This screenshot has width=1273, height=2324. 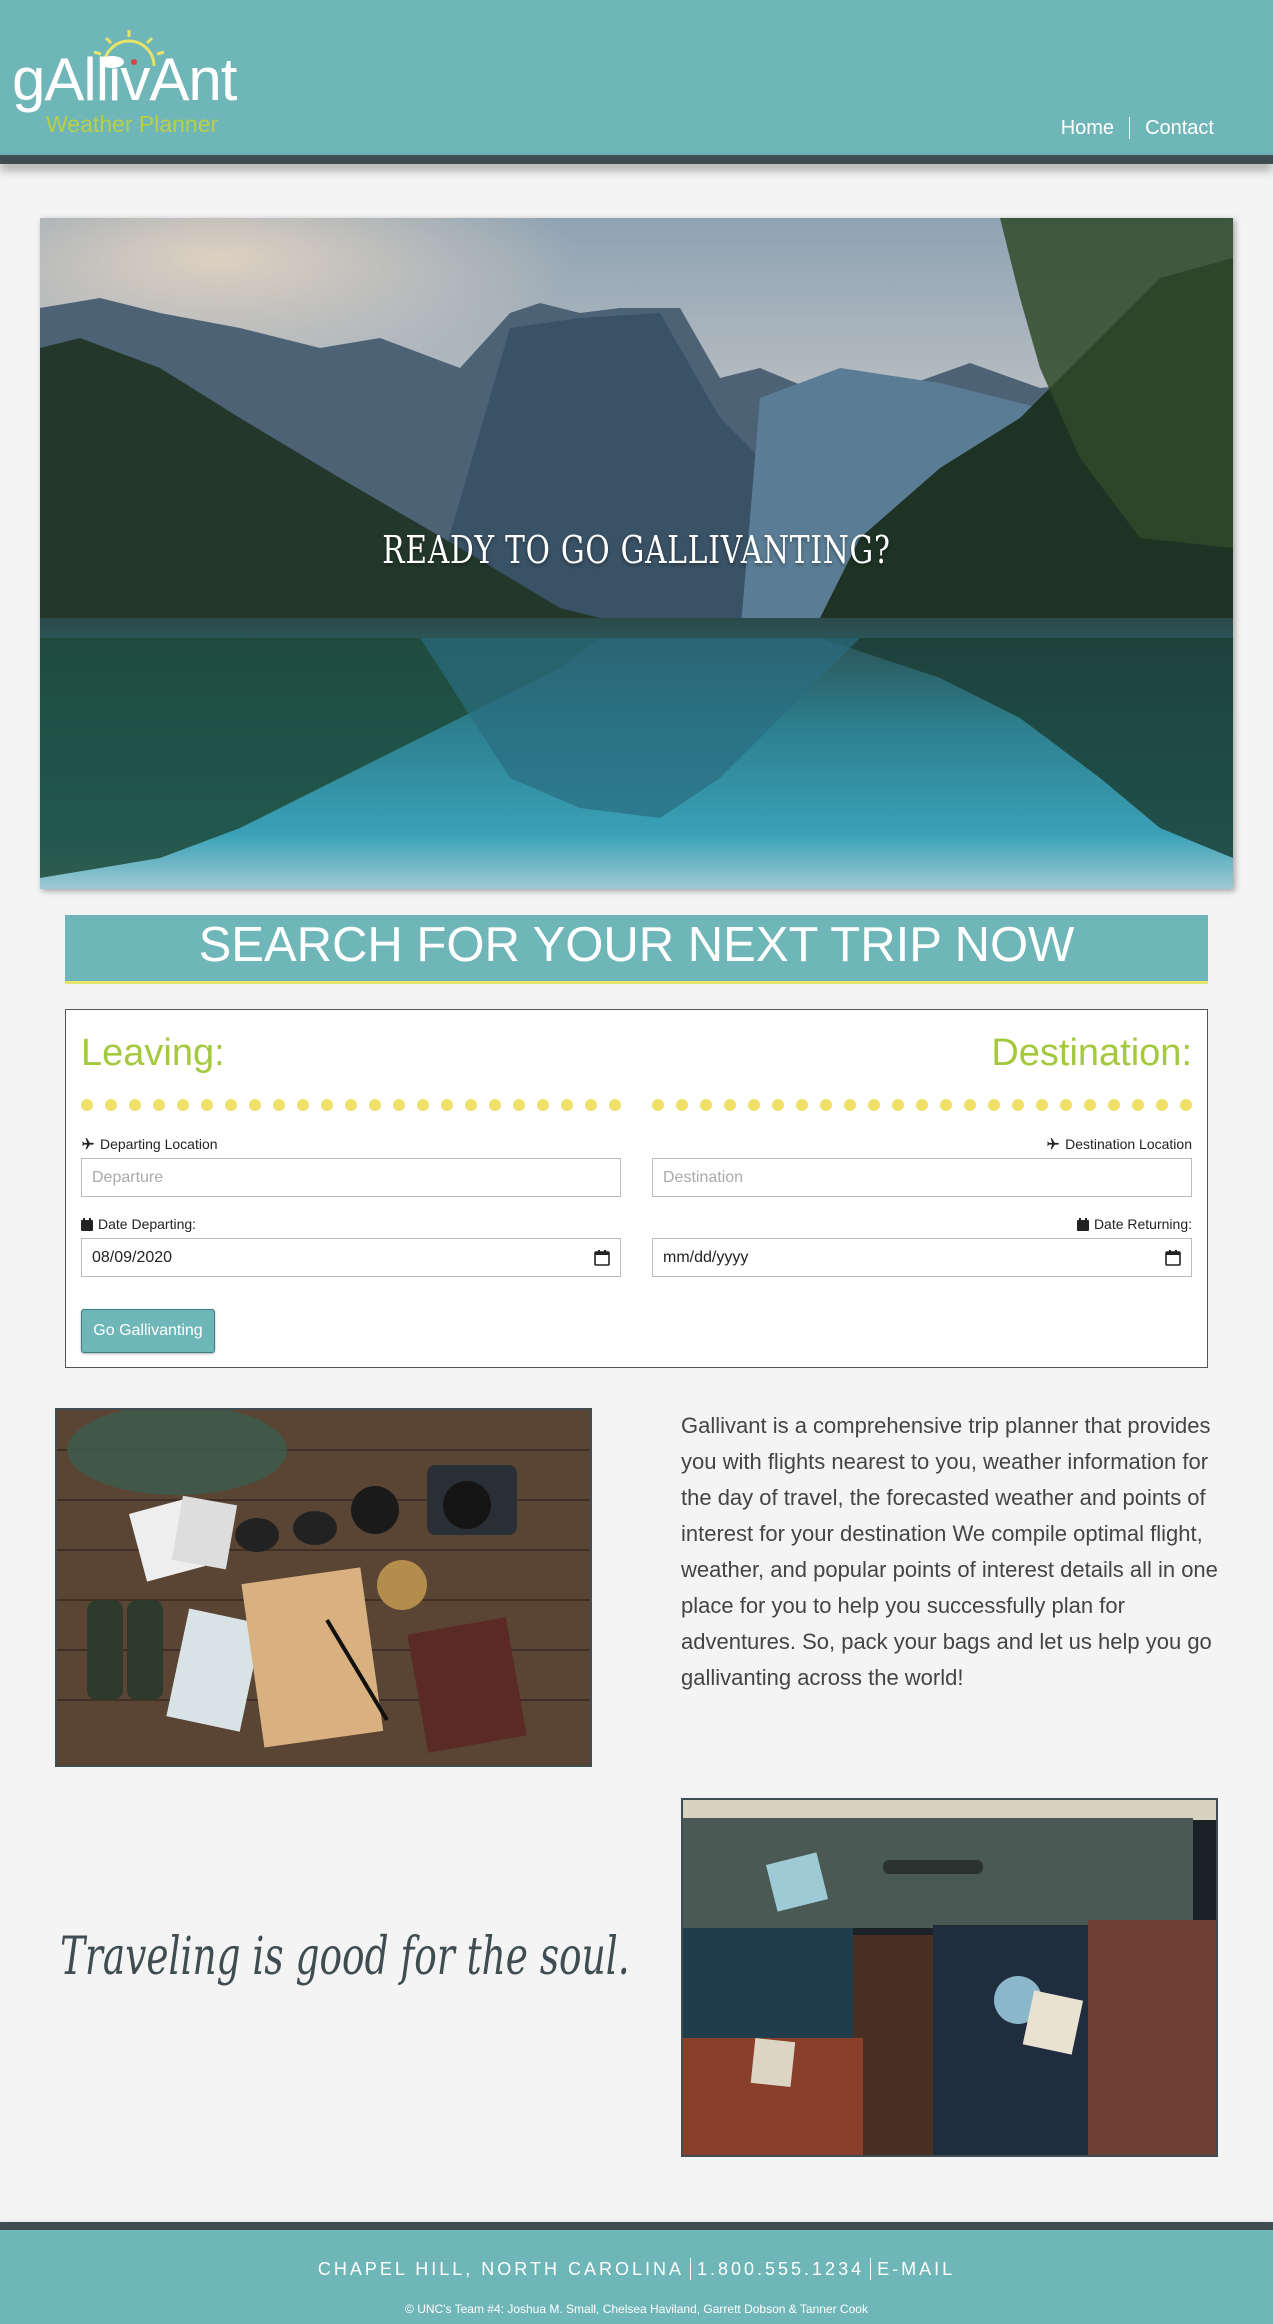 I want to click on travel-quote: Traveling is good for the soul., so click(x=345, y=1957).